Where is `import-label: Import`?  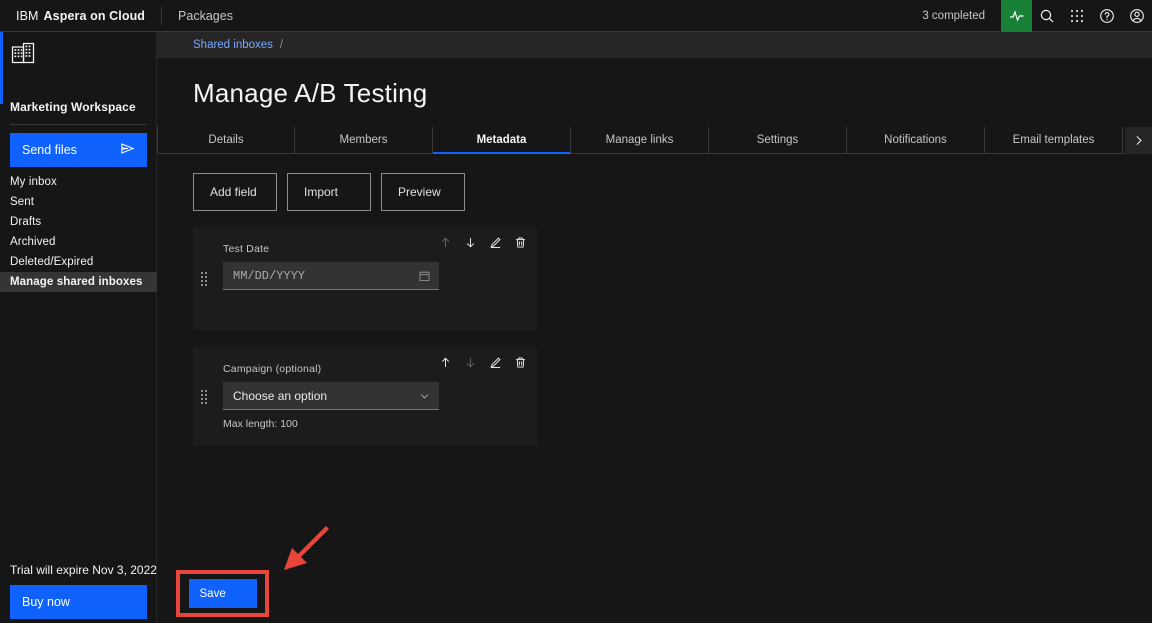
import-label: Import is located at coordinates (321, 192).